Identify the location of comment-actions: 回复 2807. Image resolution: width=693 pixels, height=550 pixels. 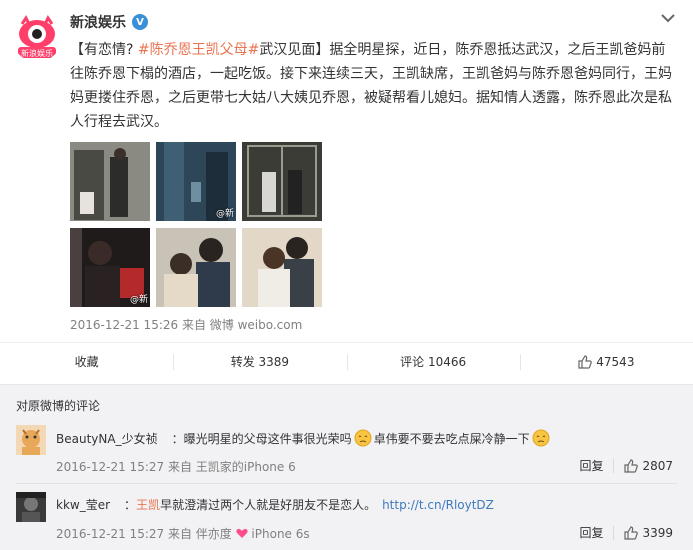
(626, 465).